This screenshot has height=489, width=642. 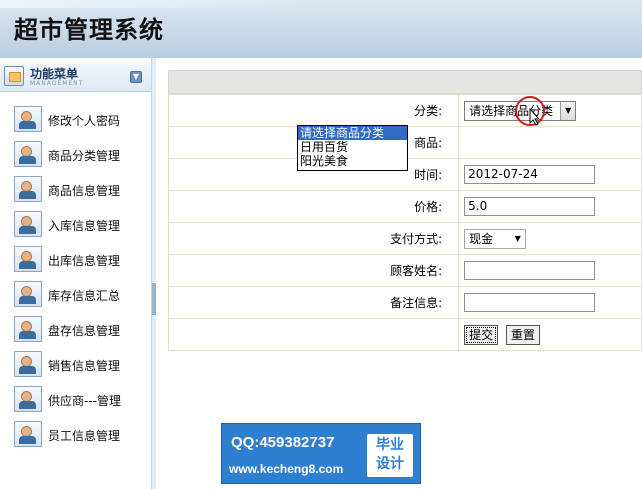 I want to click on customer-input, so click(x=530, y=270).